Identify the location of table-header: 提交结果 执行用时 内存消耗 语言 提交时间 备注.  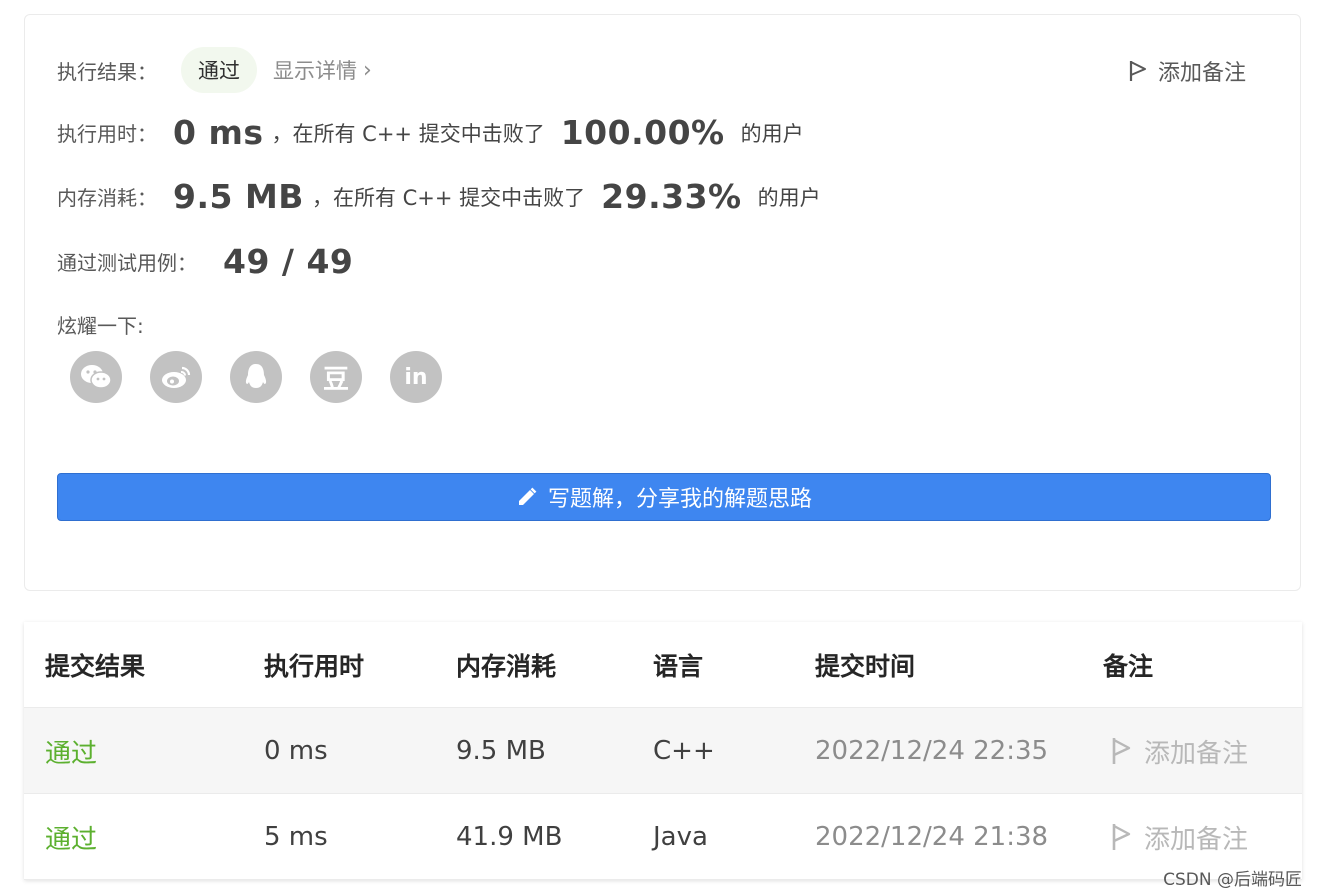
(663, 665).